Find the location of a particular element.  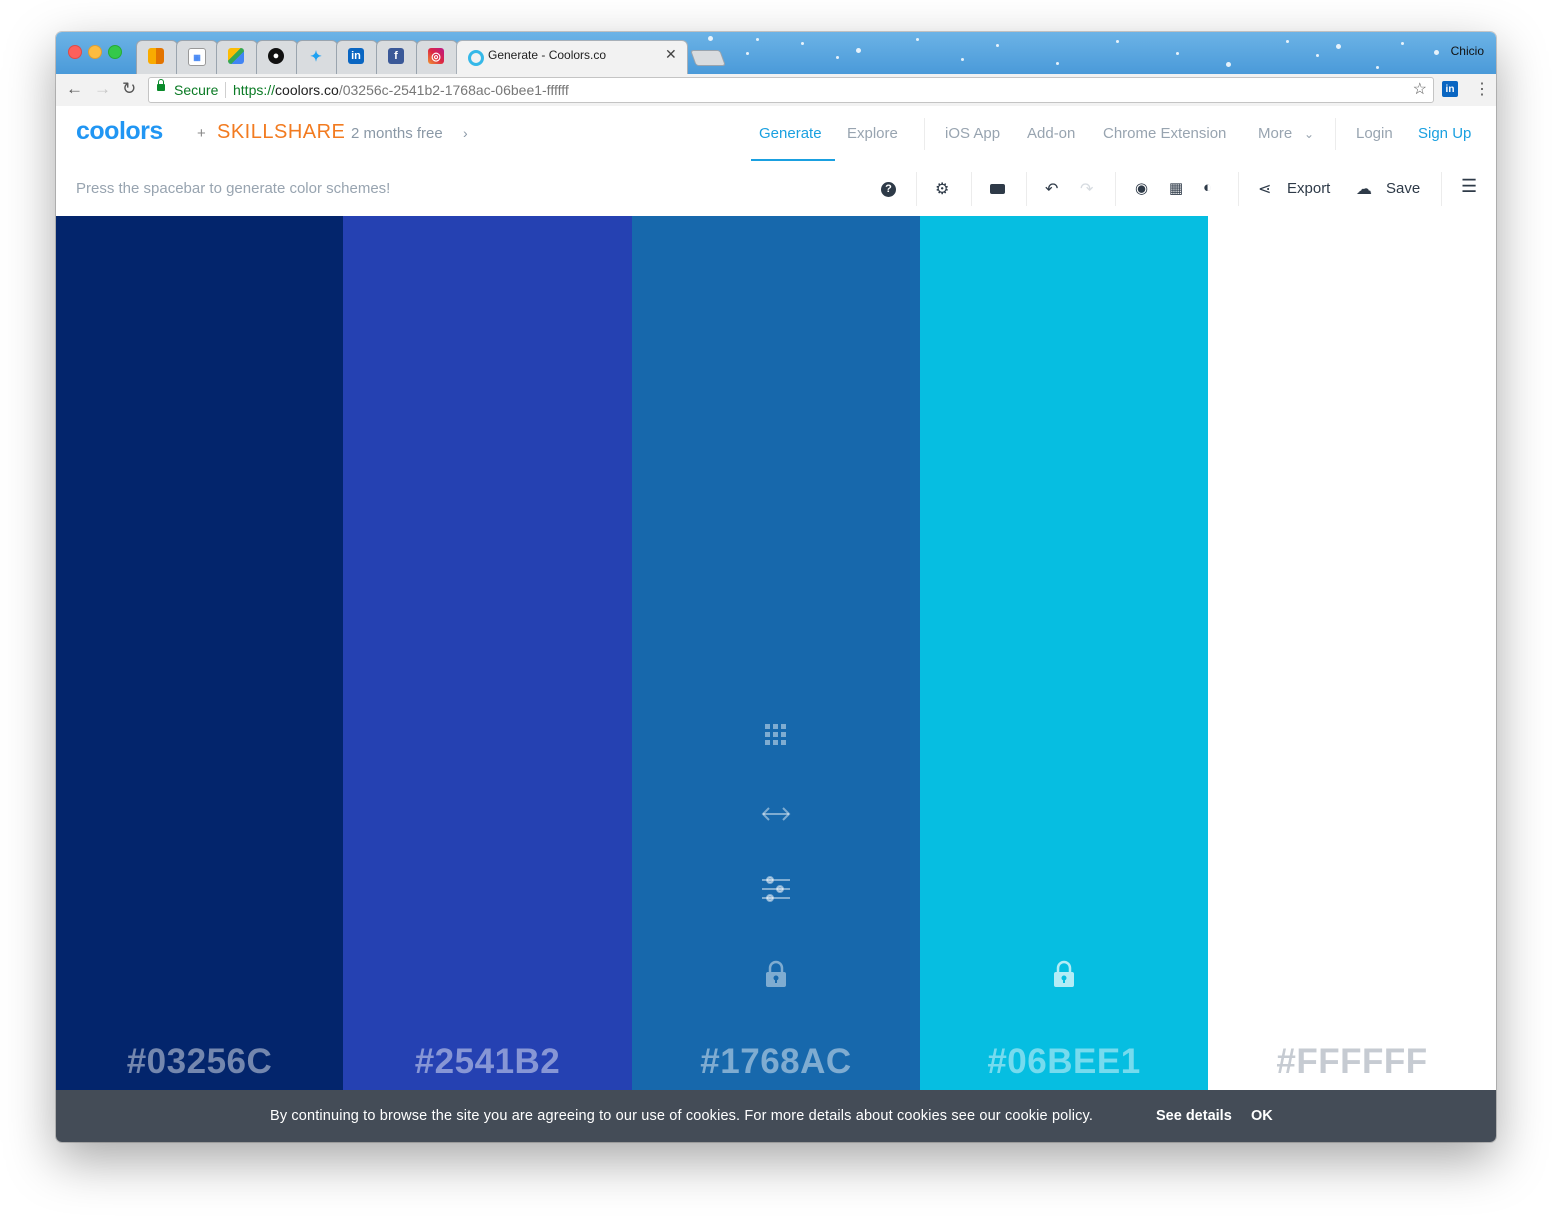

grid-view-icon: ▦ is located at coordinates (1176, 188).